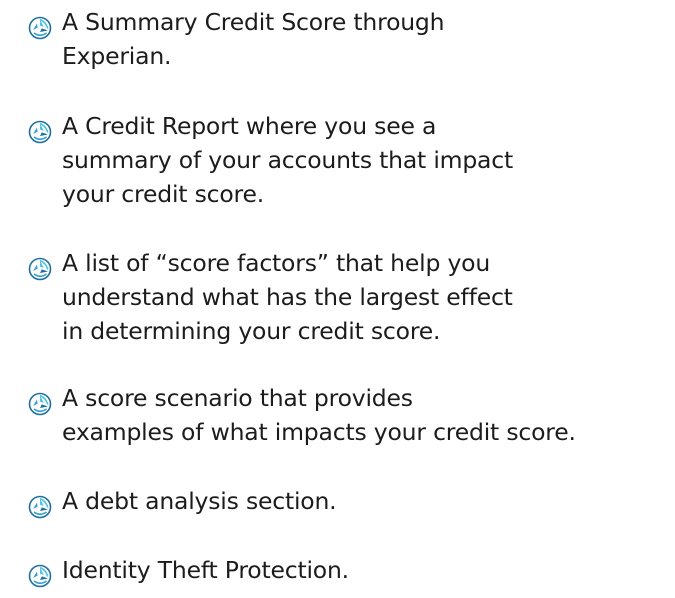 This screenshot has width=675, height=598. Describe the element at coordinates (348, 501) in the screenshot. I see `feature-item: A debt analysis section.` at that location.